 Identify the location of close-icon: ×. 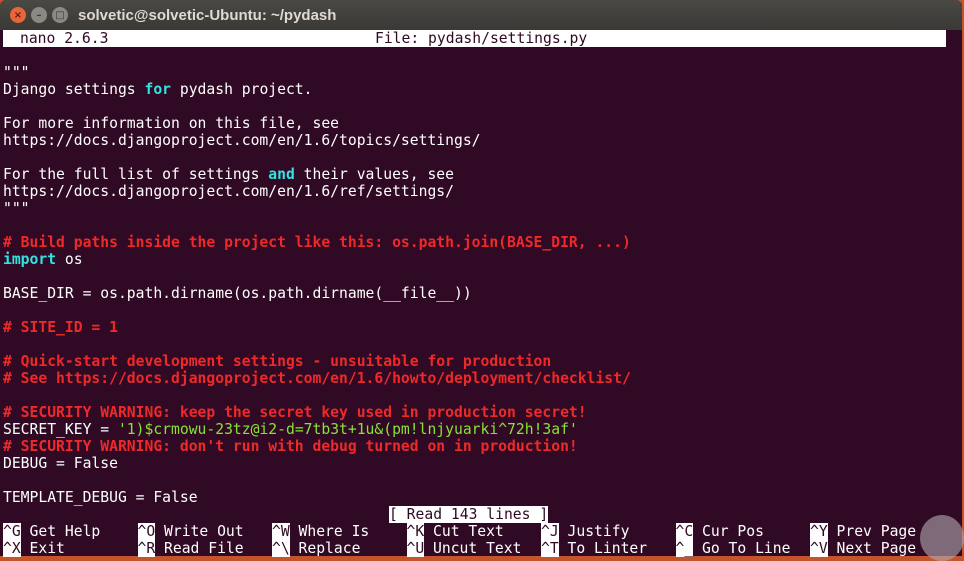
(18, 15).